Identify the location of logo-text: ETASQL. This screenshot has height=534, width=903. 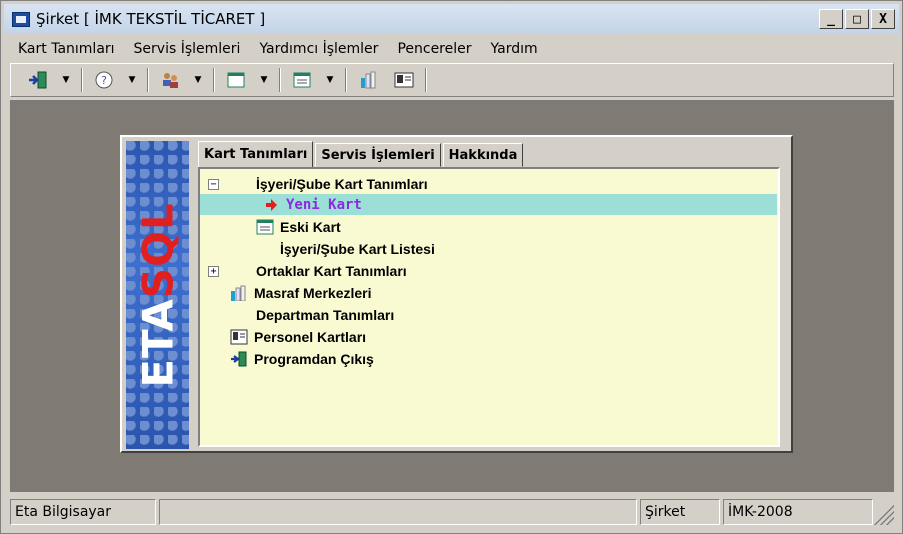
(157, 294).